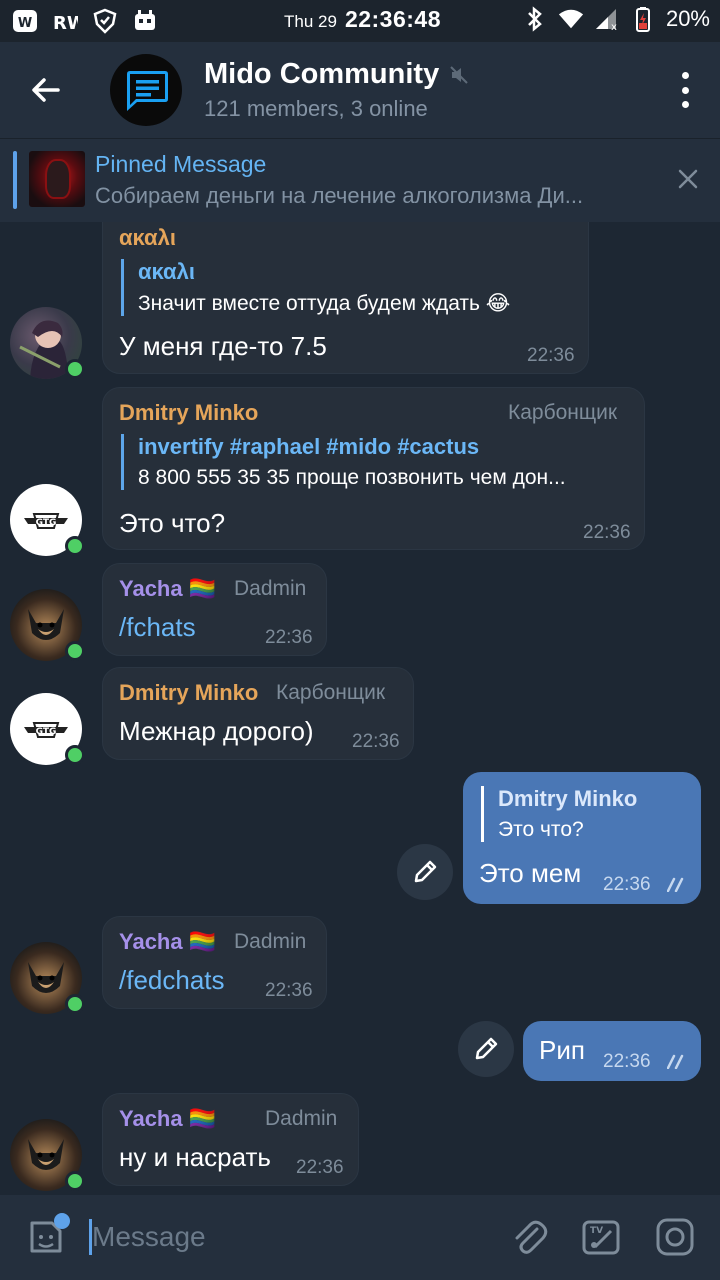  What do you see at coordinates (530, 873) in the screenshot?
I see `message-text: Это мем` at bounding box center [530, 873].